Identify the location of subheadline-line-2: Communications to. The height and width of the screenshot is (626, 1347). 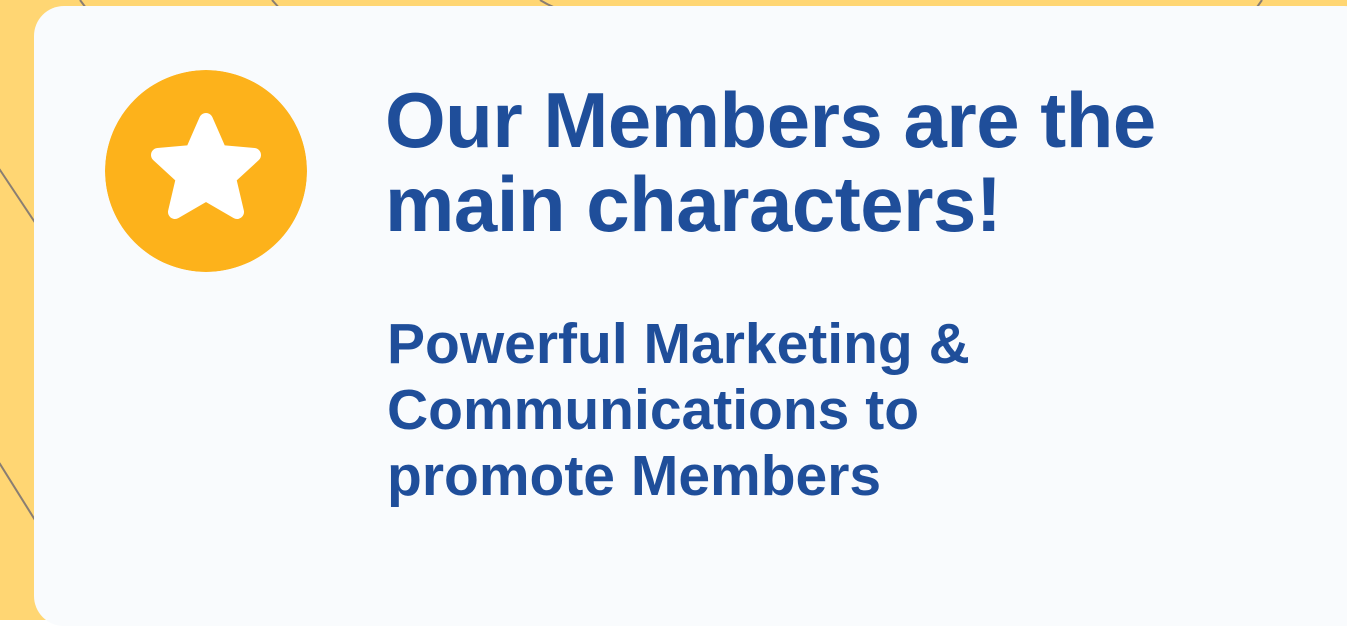
(653, 410).